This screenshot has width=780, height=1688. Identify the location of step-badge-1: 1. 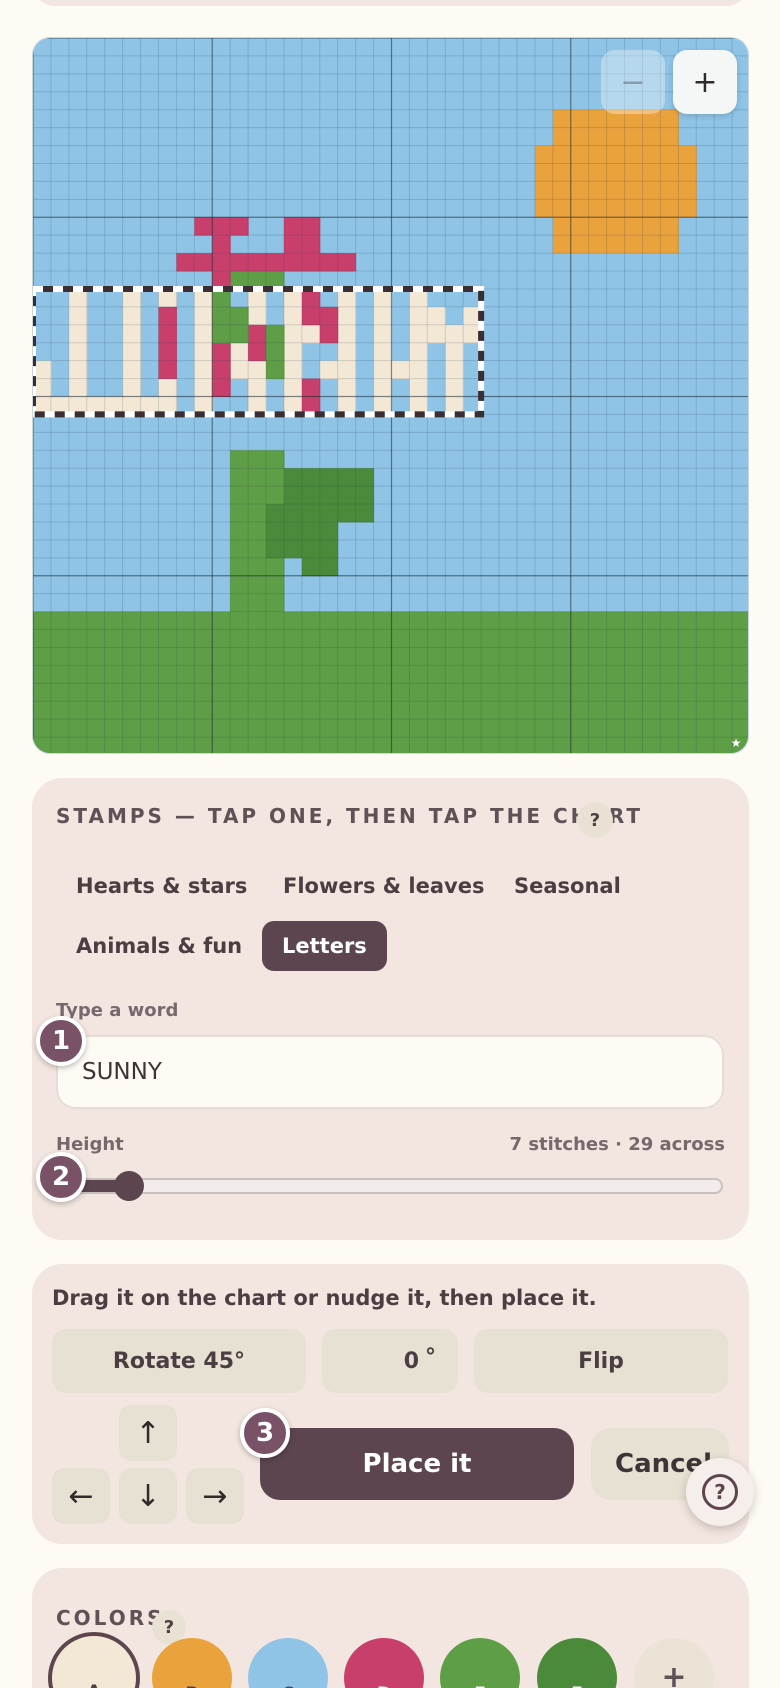
(61, 1041).